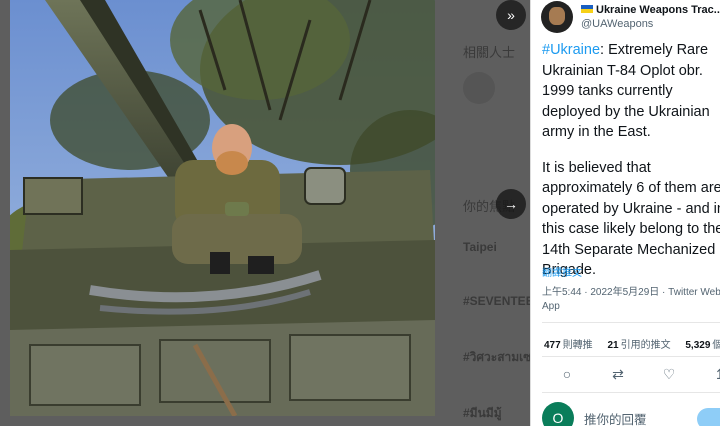 The height and width of the screenshot is (426, 720). I want to click on collapse-panel-button: », so click(511, 15).